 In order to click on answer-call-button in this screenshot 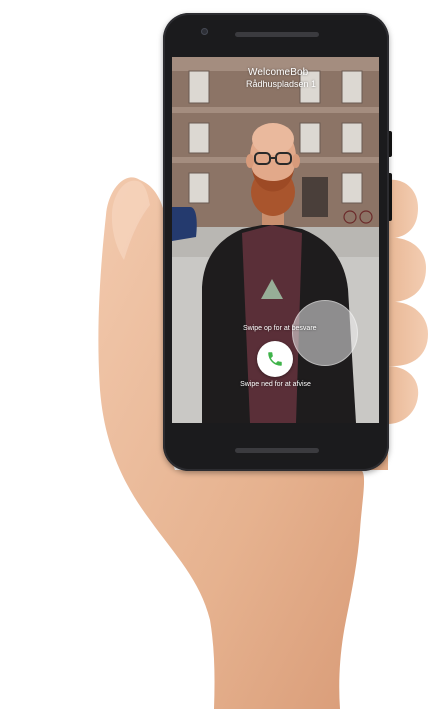, I will do `click(275, 359)`.